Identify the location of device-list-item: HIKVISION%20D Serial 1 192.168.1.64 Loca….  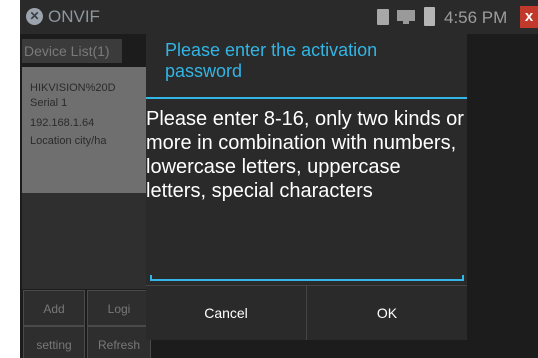
(87, 130).